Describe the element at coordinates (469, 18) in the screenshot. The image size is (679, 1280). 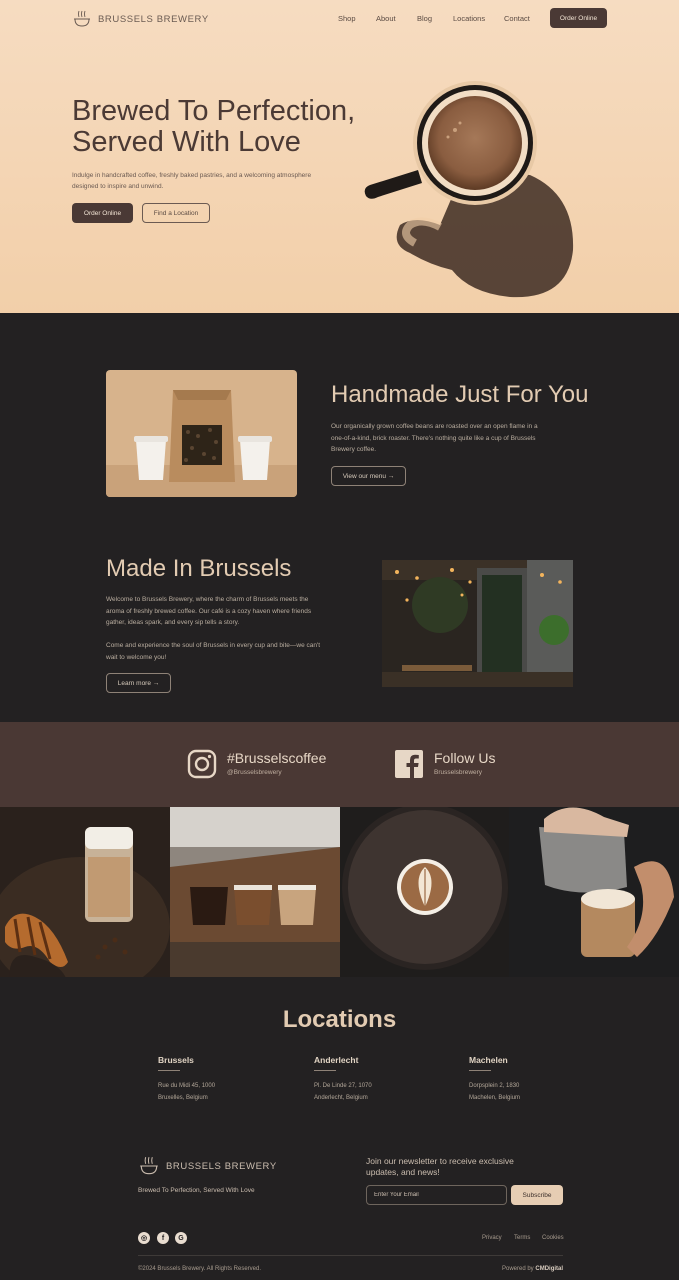
I see `nav-locations: Locations` at that location.